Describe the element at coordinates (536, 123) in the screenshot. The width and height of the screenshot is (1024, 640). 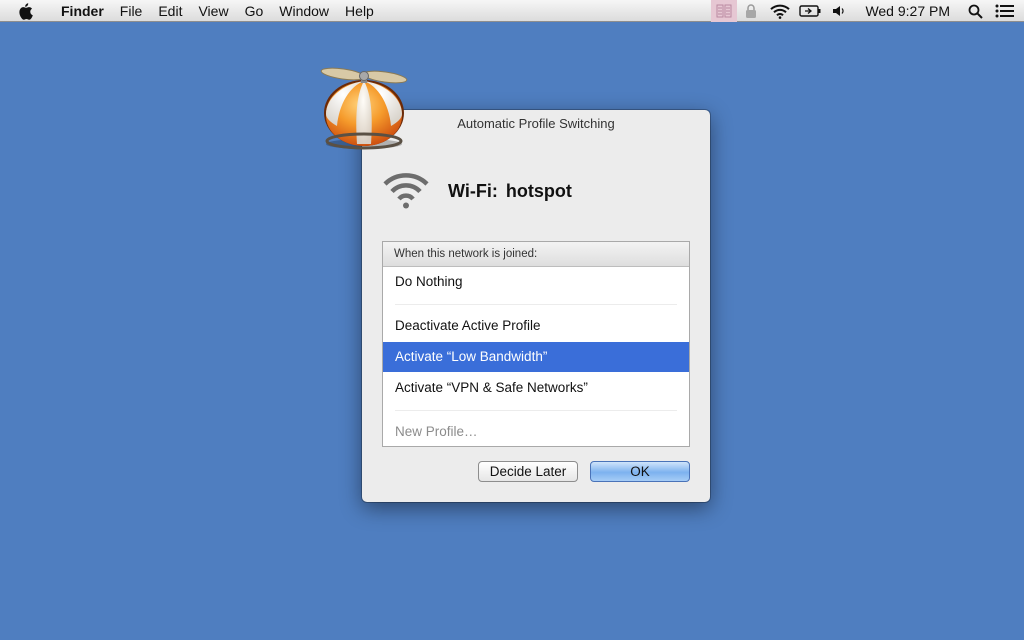
I see `dialog-title: Automatic Profile Switching` at that location.